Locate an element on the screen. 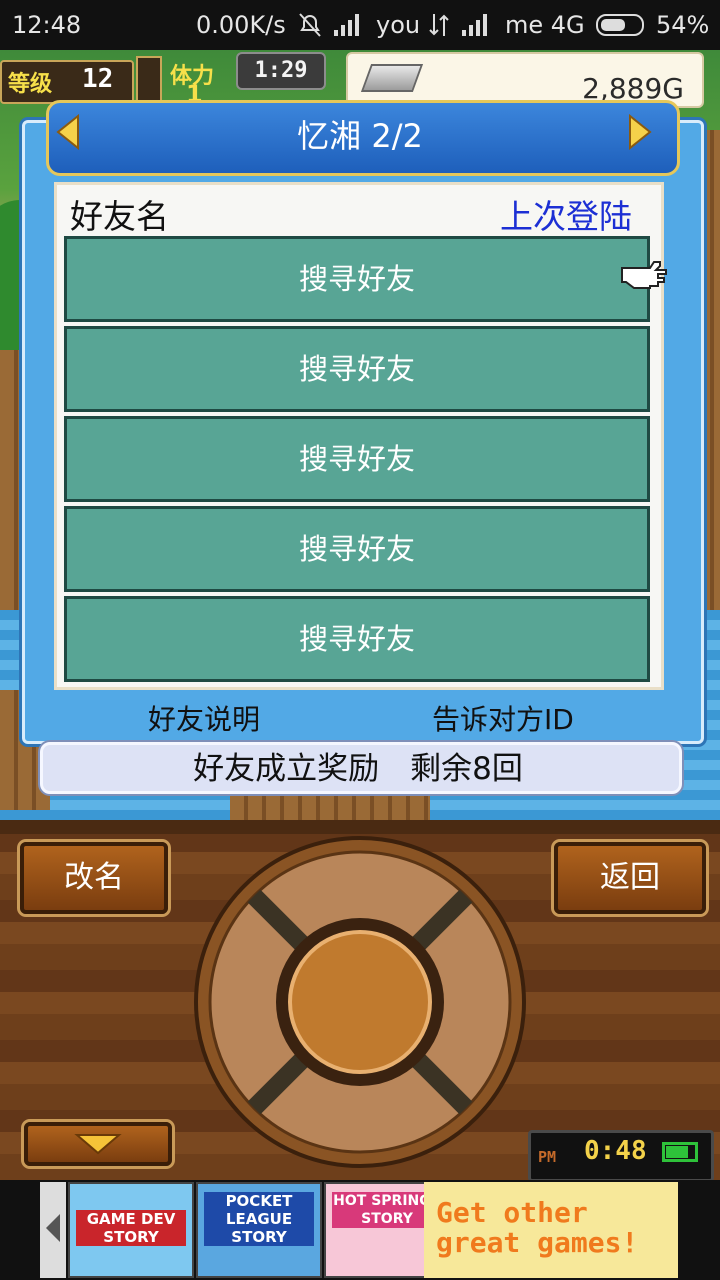 The width and height of the screenshot is (720, 1280). dialog-title: 忆湘 2/2 is located at coordinates (360, 136).